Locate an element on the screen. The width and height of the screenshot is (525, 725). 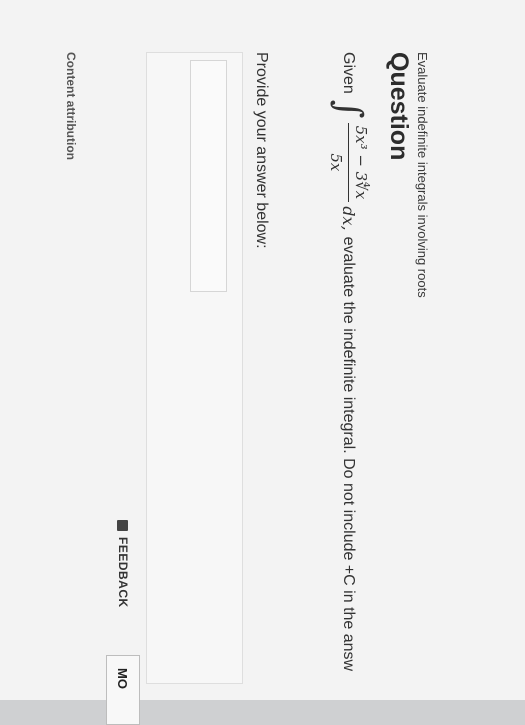
feedback-icon is located at coordinates (123, 525).